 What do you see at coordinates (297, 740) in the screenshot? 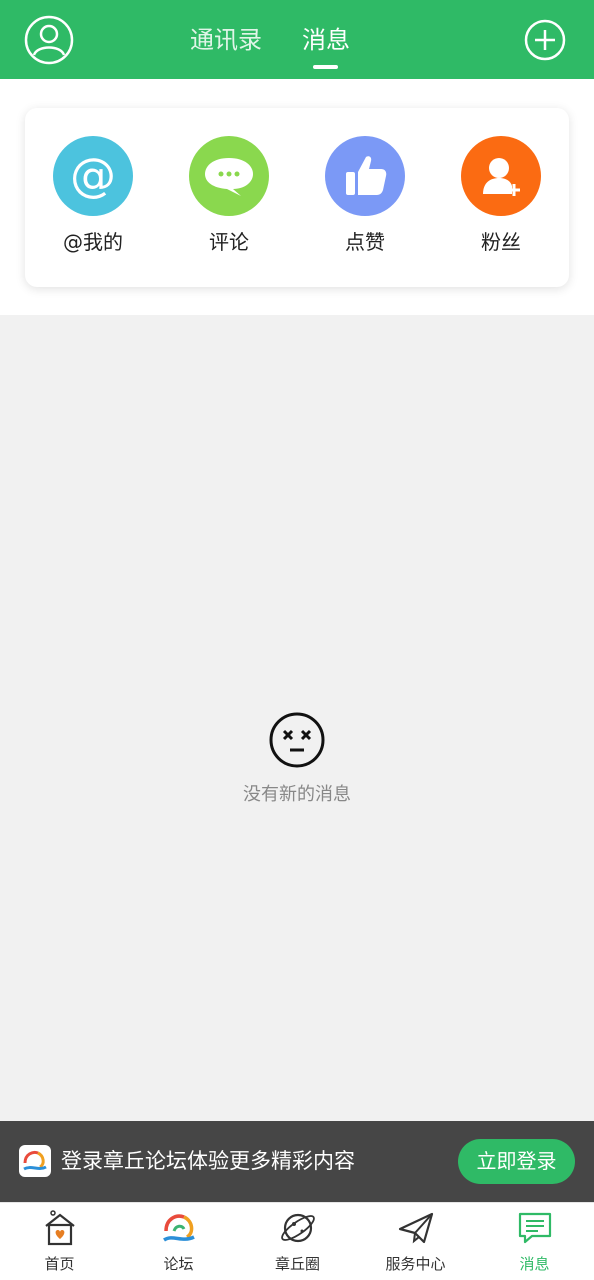
I see `dizzy-face-icon` at bounding box center [297, 740].